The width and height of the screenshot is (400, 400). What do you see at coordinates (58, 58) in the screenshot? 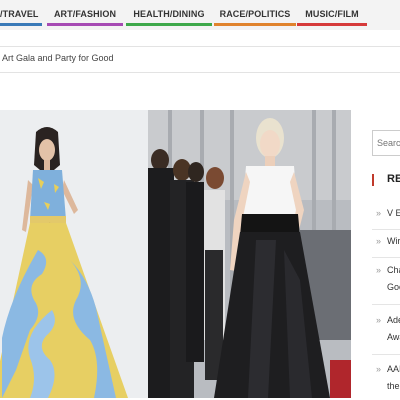
I see `breadcrumb-current: Art Gala and Party for Good` at bounding box center [58, 58].